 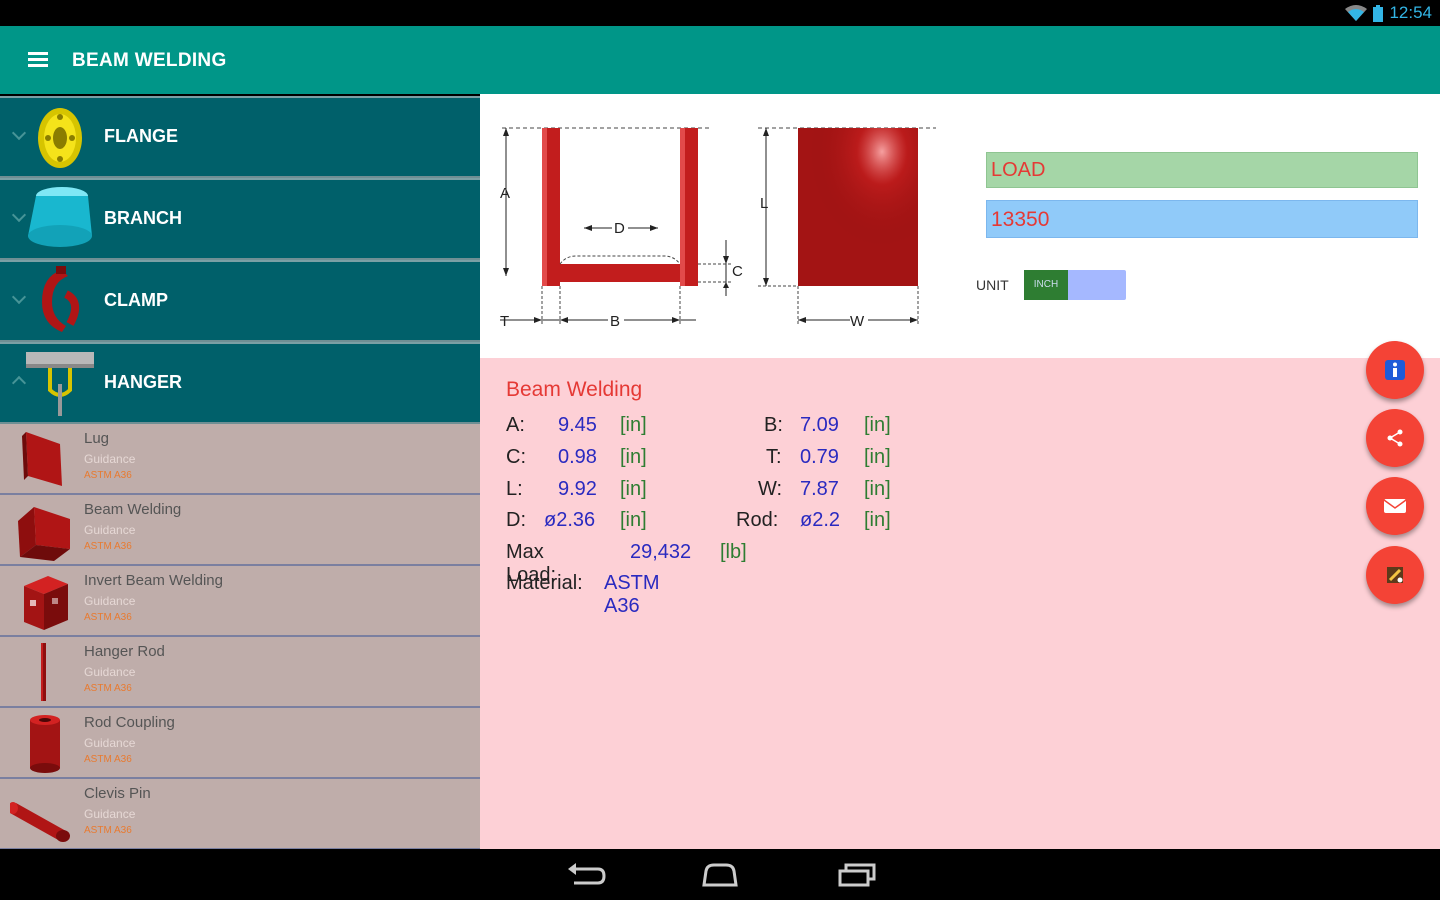 What do you see at coordinates (856, 875) in the screenshot?
I see `recent-apps-icon` at bounding box center [856, 875].